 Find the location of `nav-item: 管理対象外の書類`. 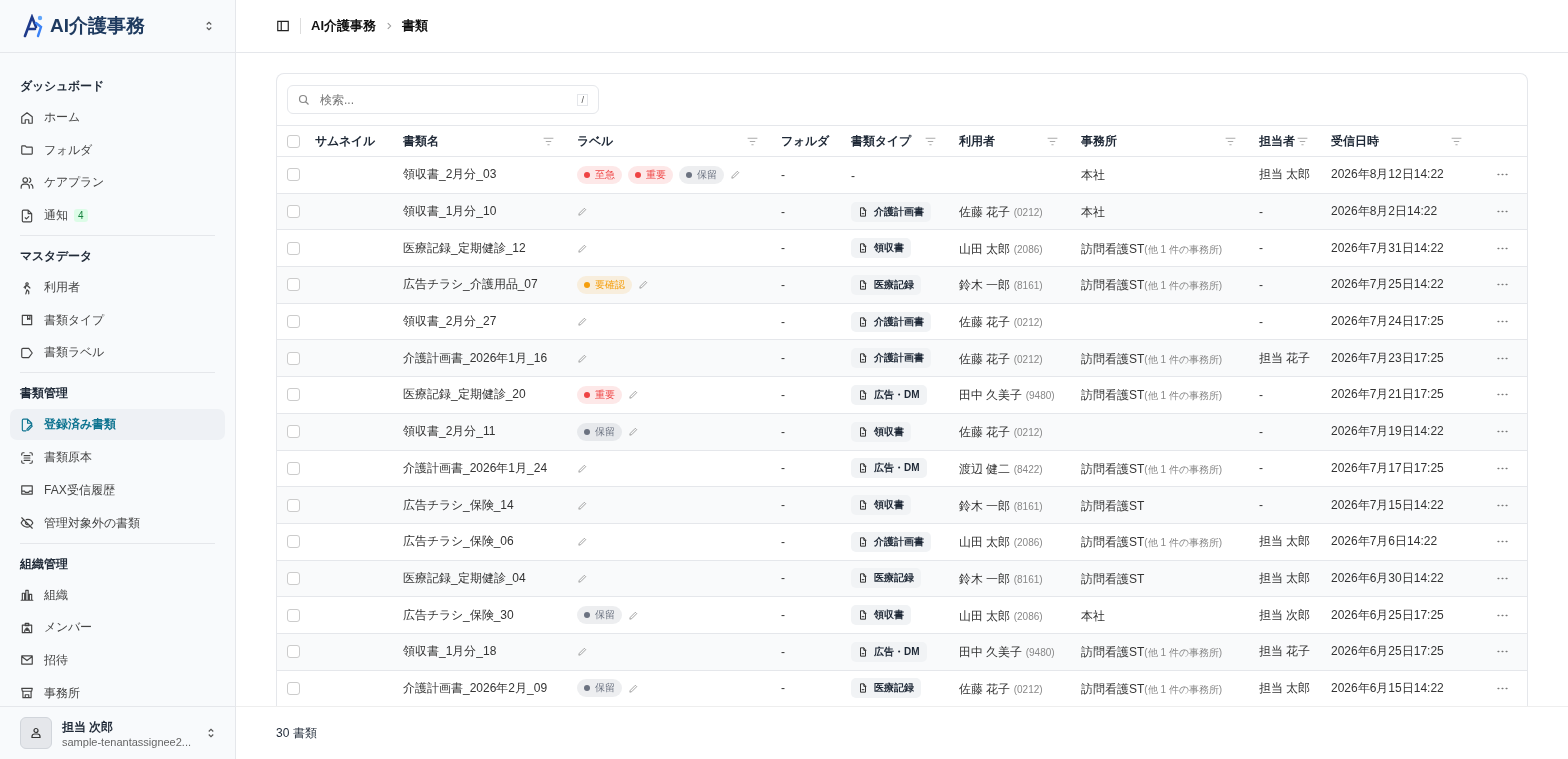

nav-item: 管理対象外の書類 is located at coordinates (117, 523).